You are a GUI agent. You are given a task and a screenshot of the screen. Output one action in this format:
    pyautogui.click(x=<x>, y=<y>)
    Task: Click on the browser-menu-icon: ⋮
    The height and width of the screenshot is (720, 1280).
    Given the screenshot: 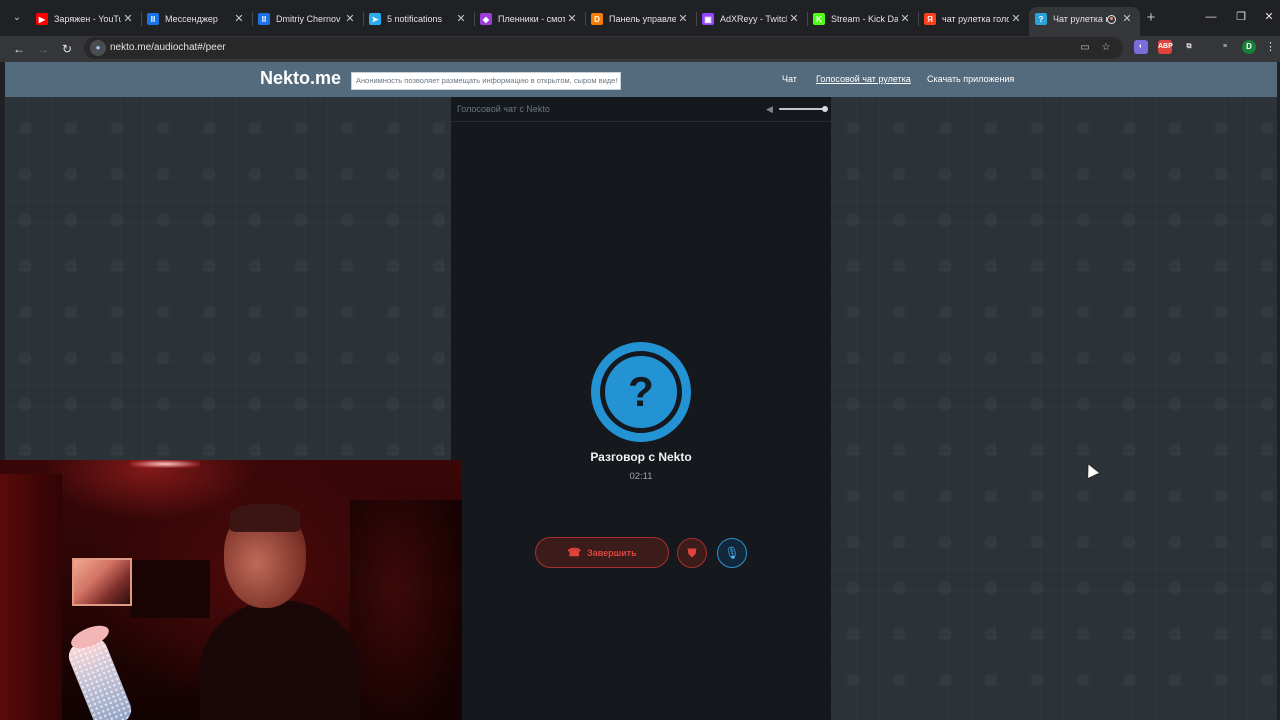 What is the action you would take?
    pyautogui.click(x=1270, y=47)
    